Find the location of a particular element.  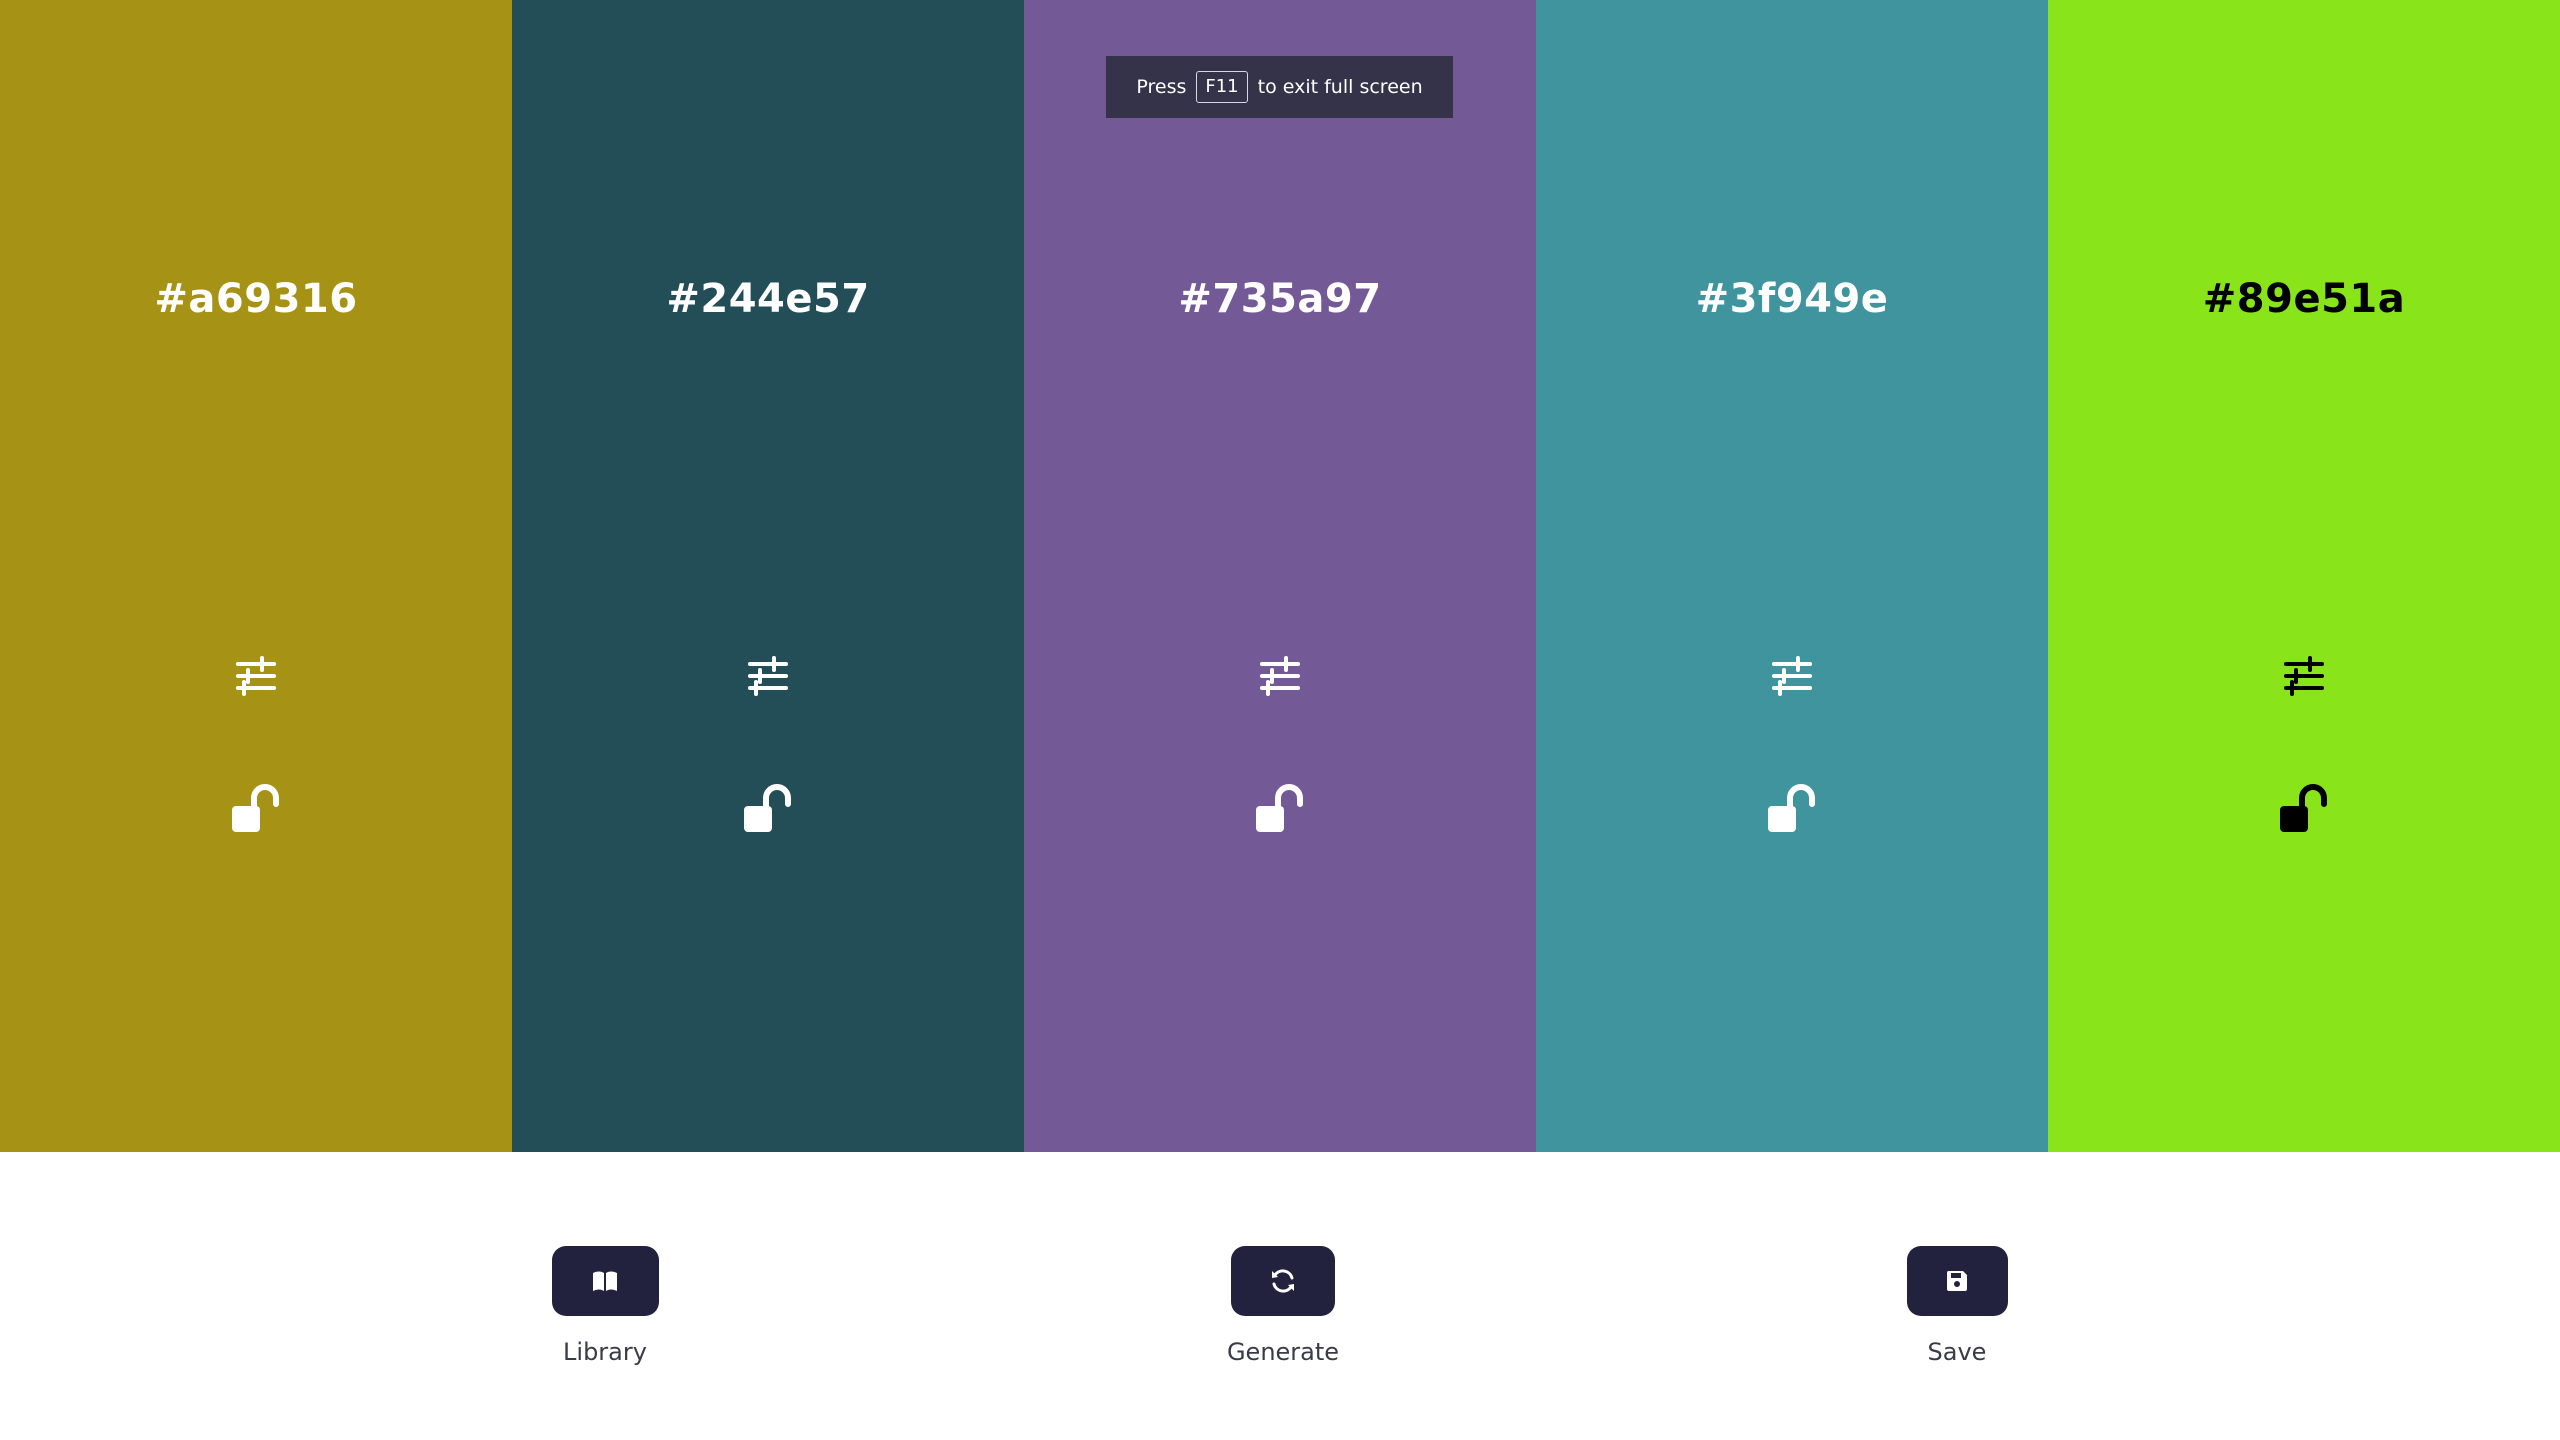

save-label: Save is located at coordinates (1957, 1352).